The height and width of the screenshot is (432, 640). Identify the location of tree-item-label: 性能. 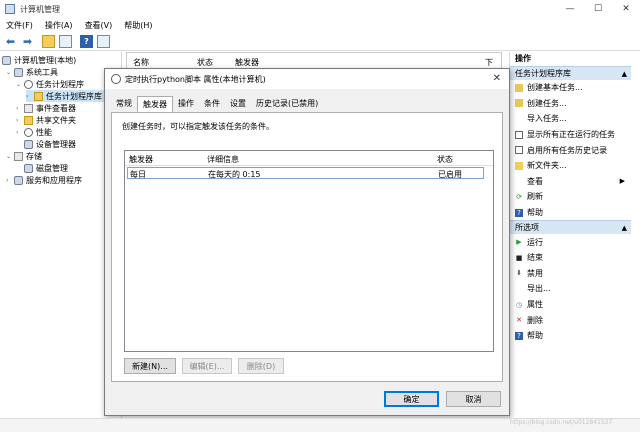
(44, 132).